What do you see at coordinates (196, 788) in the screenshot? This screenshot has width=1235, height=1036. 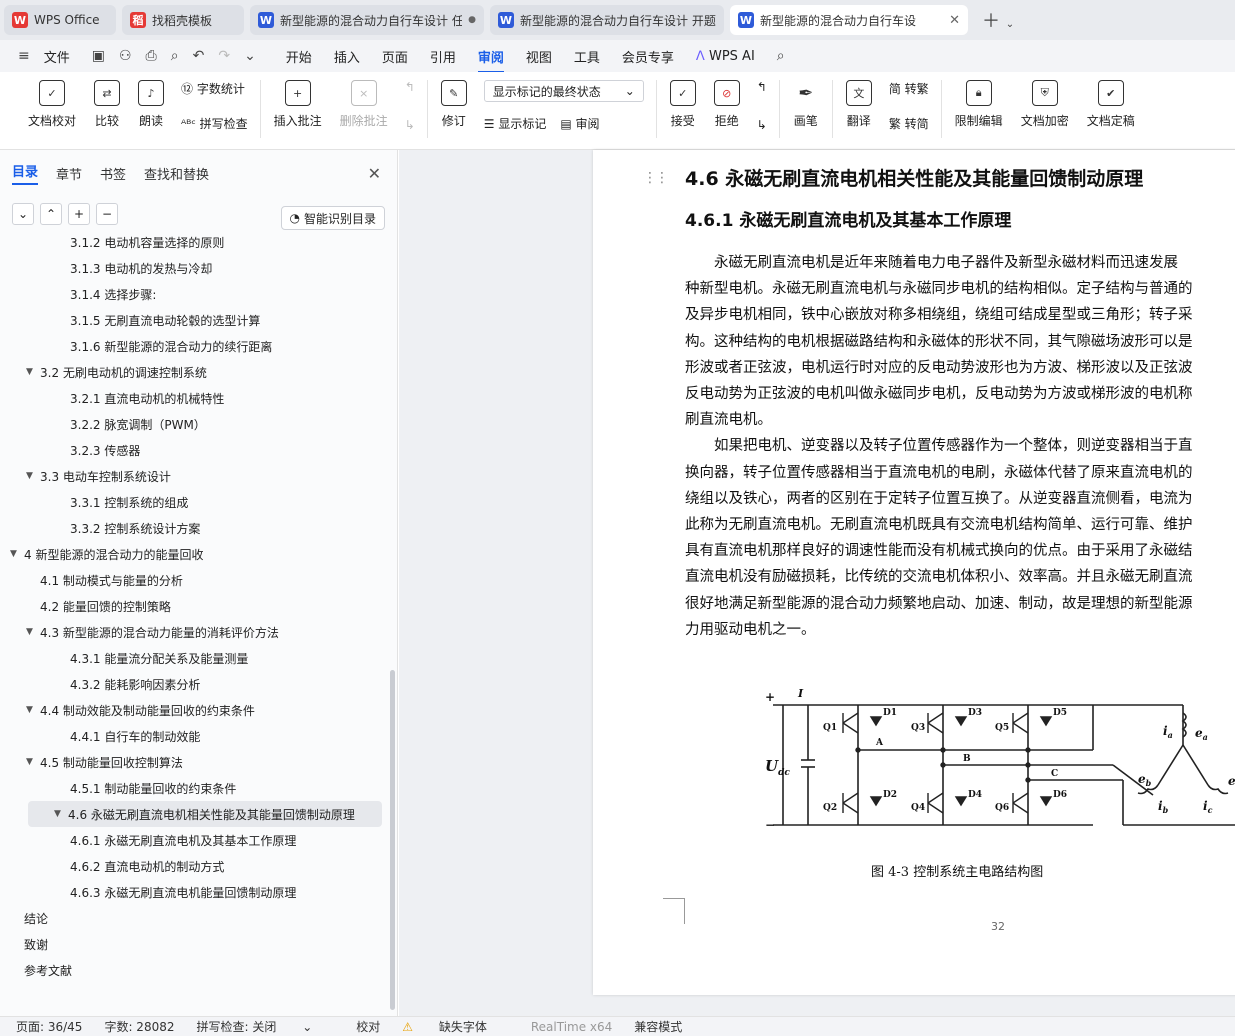 I see `toc-item: 4.5.1 制动能量回收的约束条件` at bounding box center [196, 788].